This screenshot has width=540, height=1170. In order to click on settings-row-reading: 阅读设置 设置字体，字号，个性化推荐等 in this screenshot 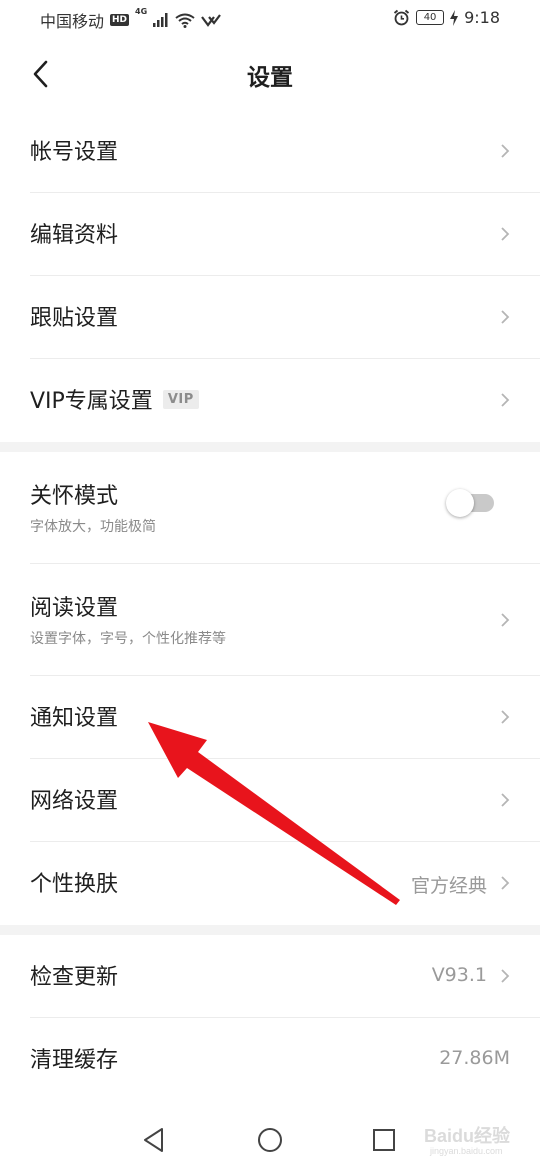, I will do `click(270, 620)`.